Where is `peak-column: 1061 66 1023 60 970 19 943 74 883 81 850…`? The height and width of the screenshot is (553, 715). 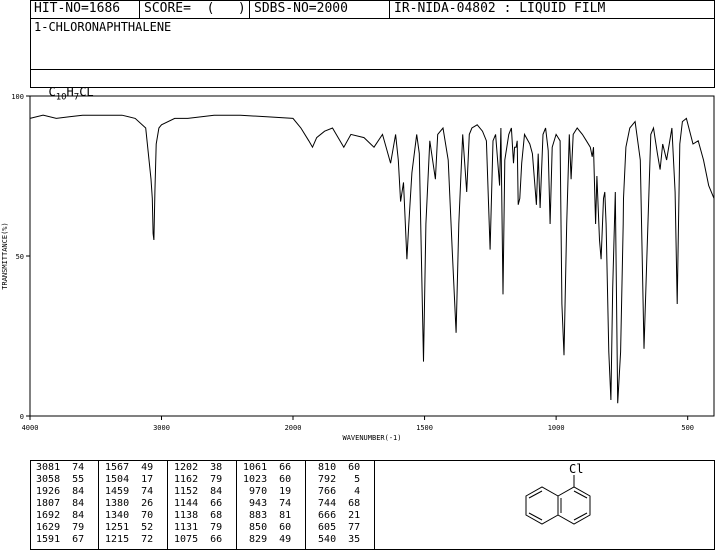 peak-column: 1061 66 1023 60 970 19 943 74 883 81 850… is located at coordinates (271, 505).